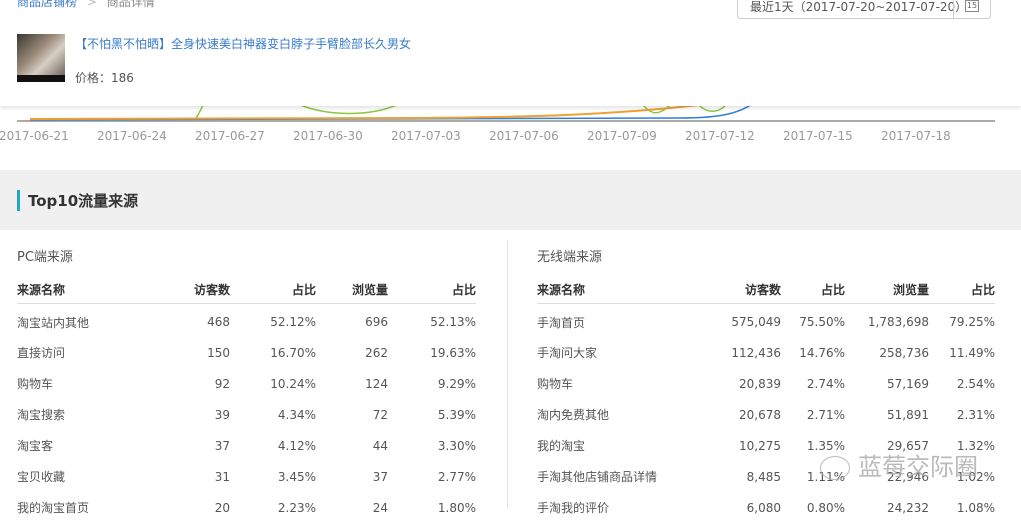 The width and height of the screenshot is (1021, 523). I want to click on cell-value: 9.29%, so click(456, 383).